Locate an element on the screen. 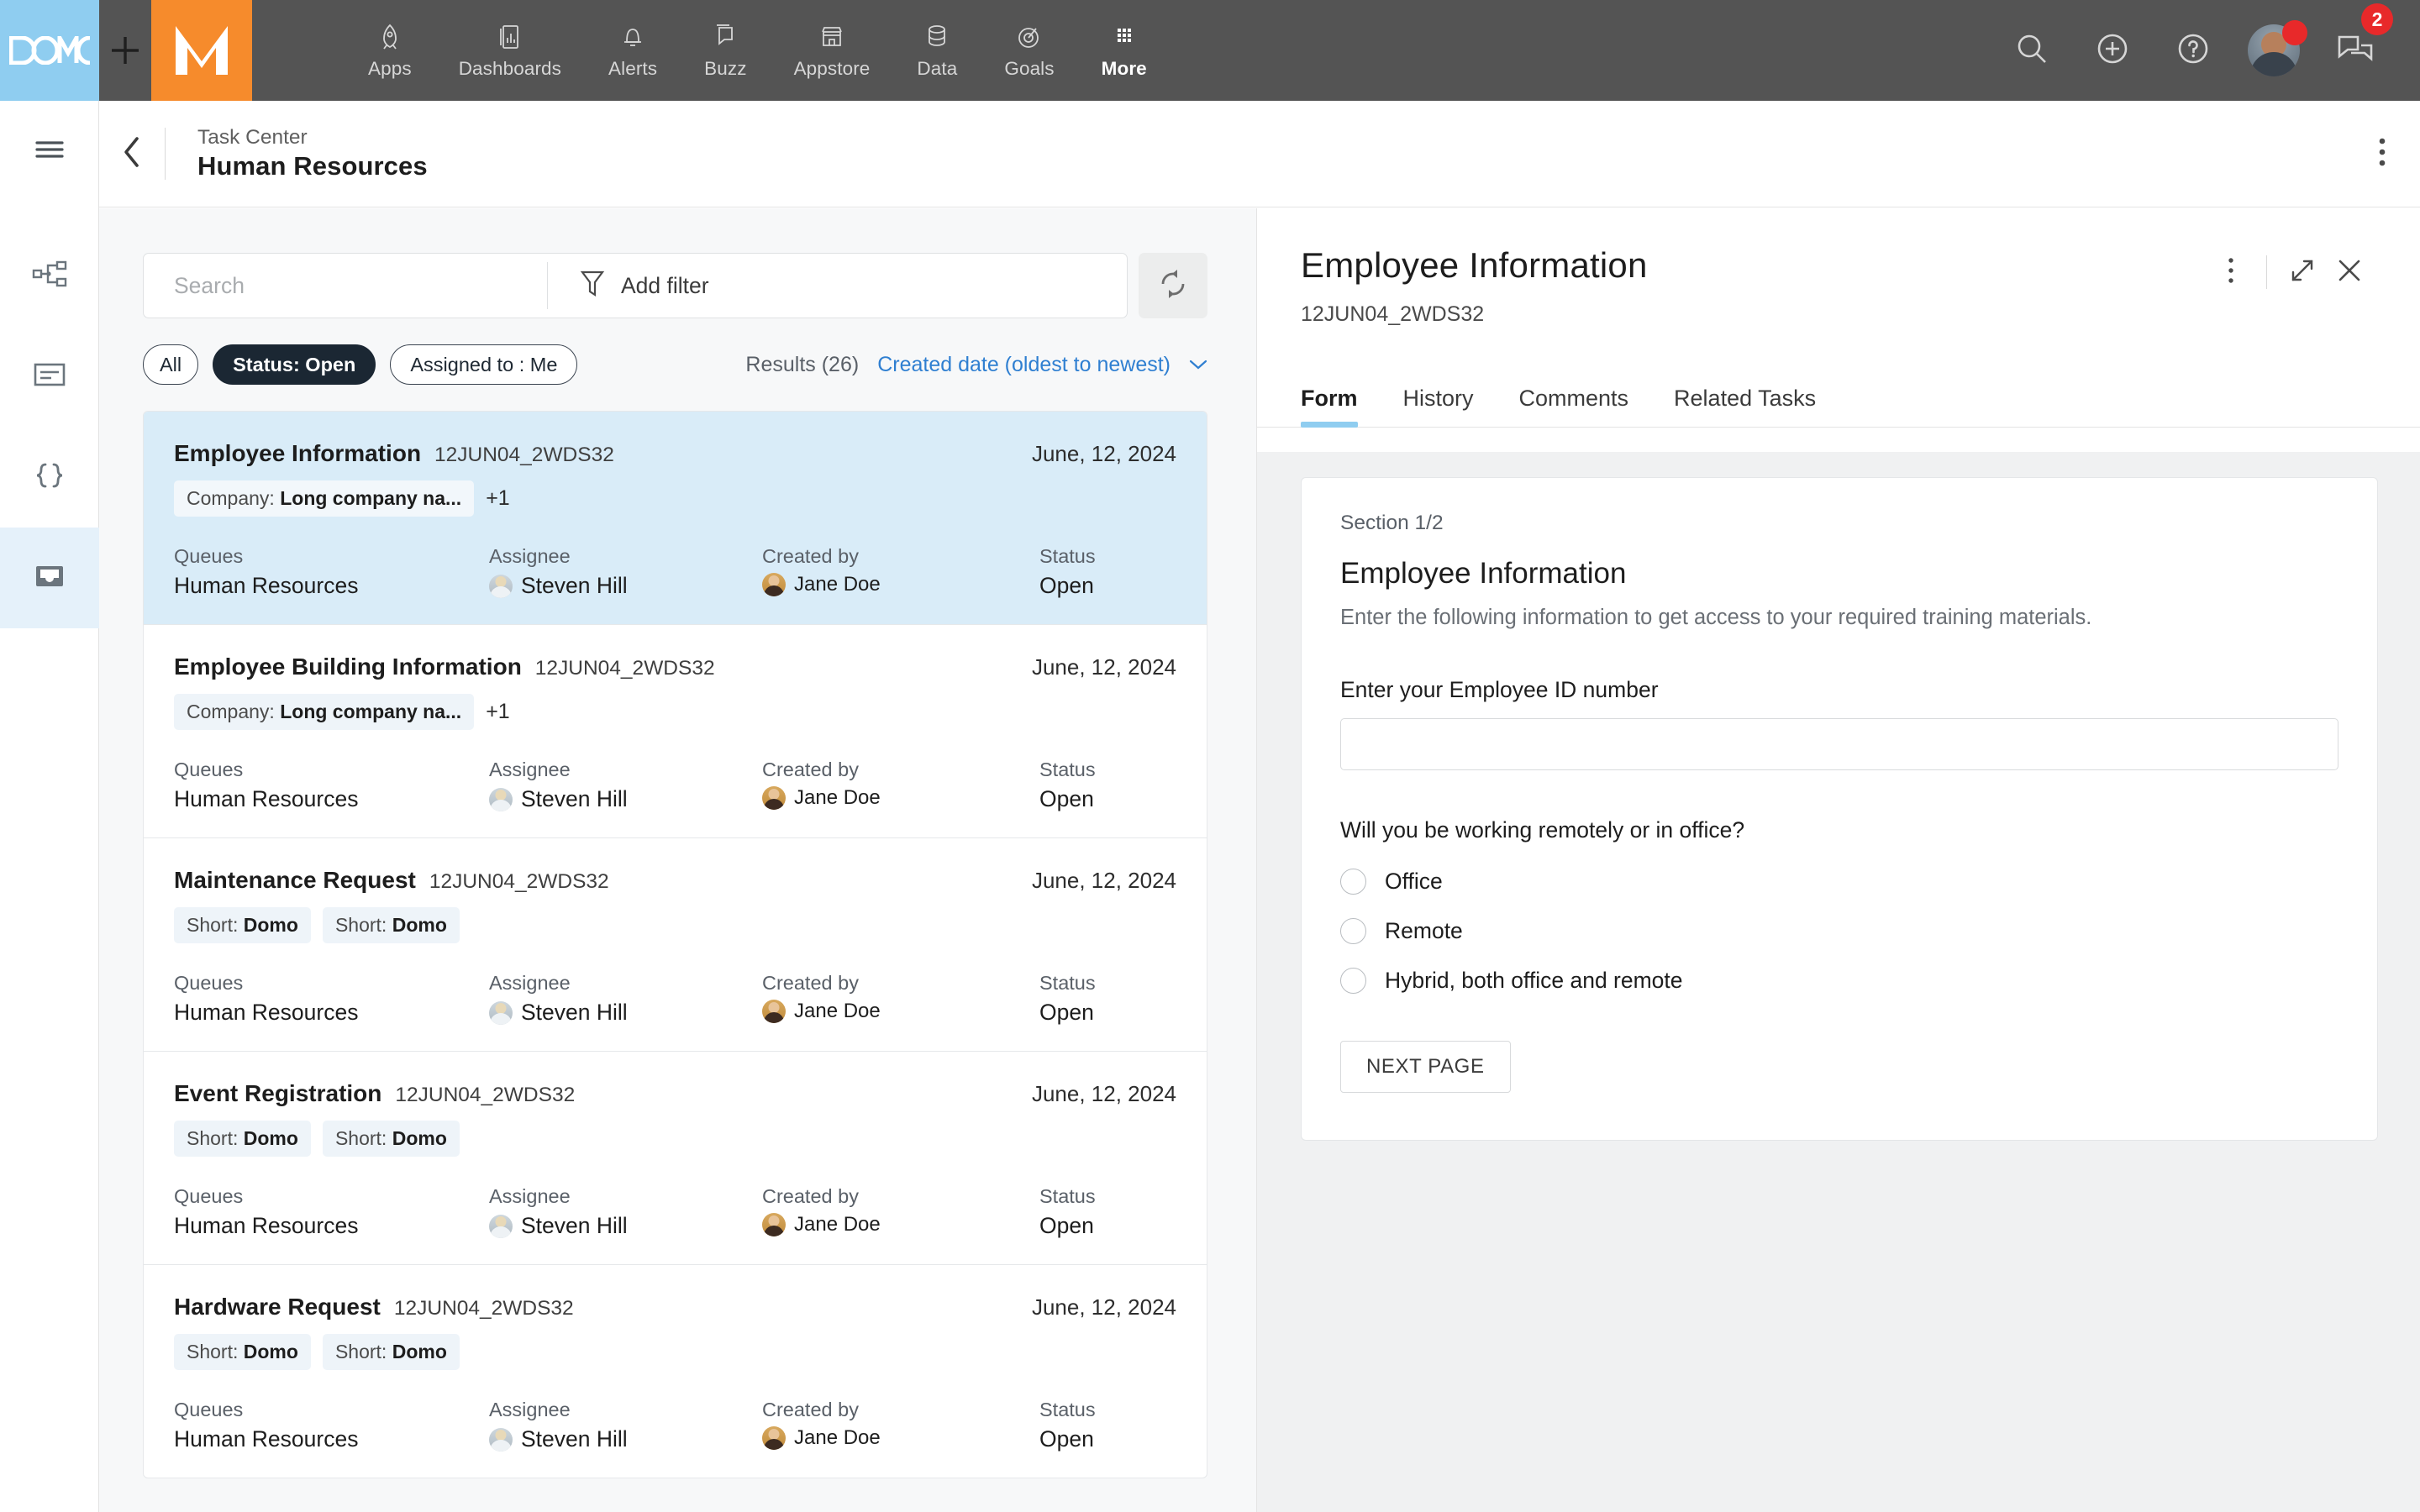  status-badge: Open is located at coordinates (1066, 1225).